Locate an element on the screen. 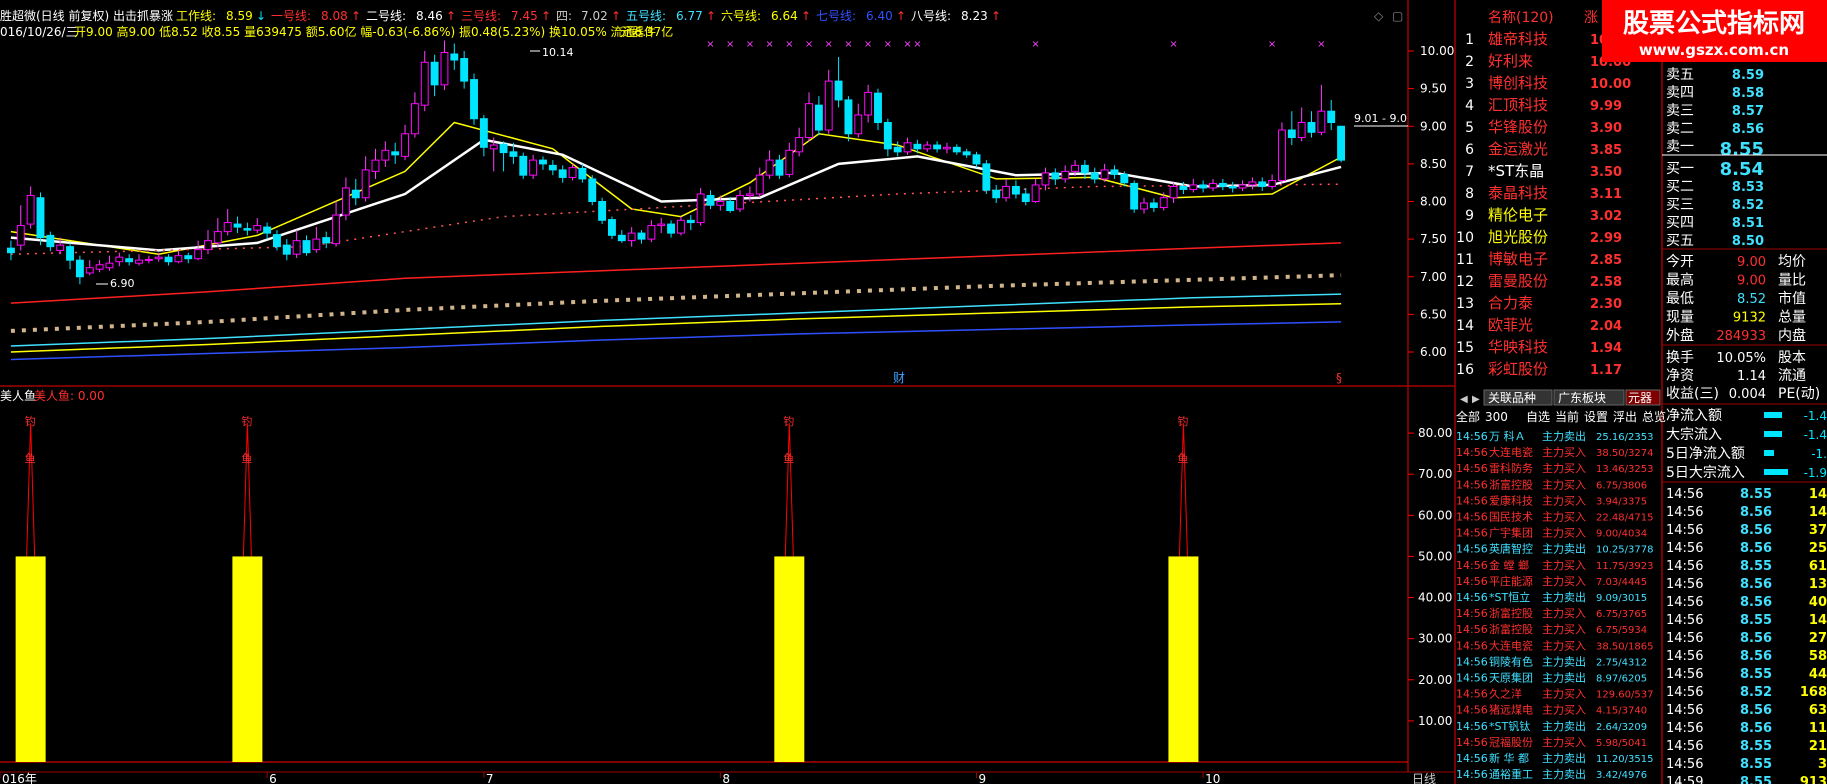 The image size is (1827, 784). trade-name: 天原集团 is located at coordinates (1511, 678).